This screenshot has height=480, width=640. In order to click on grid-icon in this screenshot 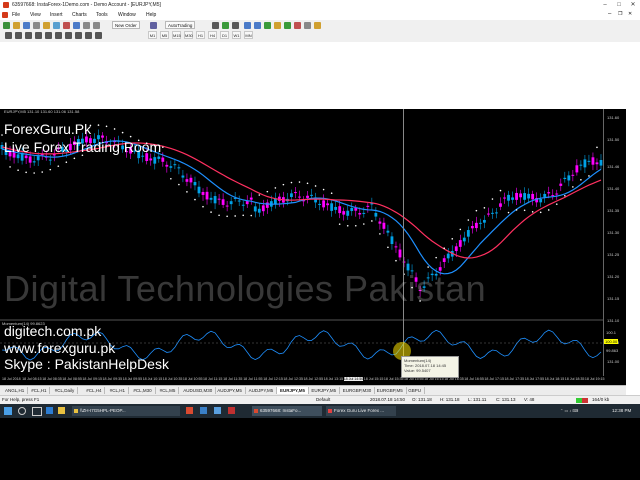, I will do `click(267, 25)`.